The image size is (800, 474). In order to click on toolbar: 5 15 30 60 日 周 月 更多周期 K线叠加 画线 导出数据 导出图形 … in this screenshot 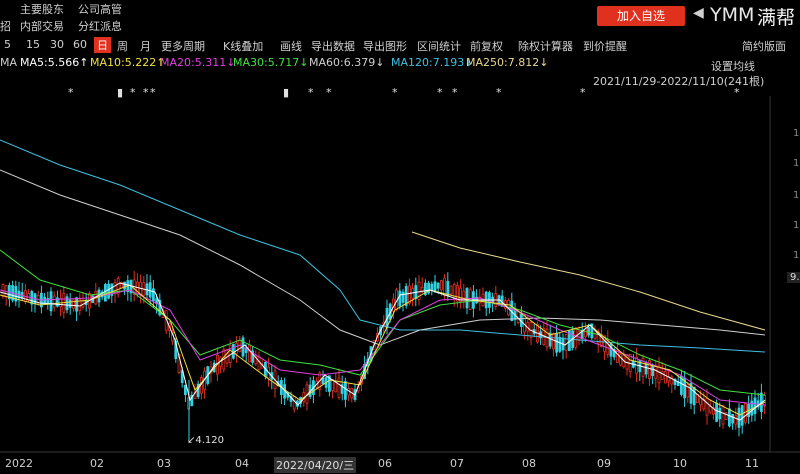, I will do `click(400, 45)`.